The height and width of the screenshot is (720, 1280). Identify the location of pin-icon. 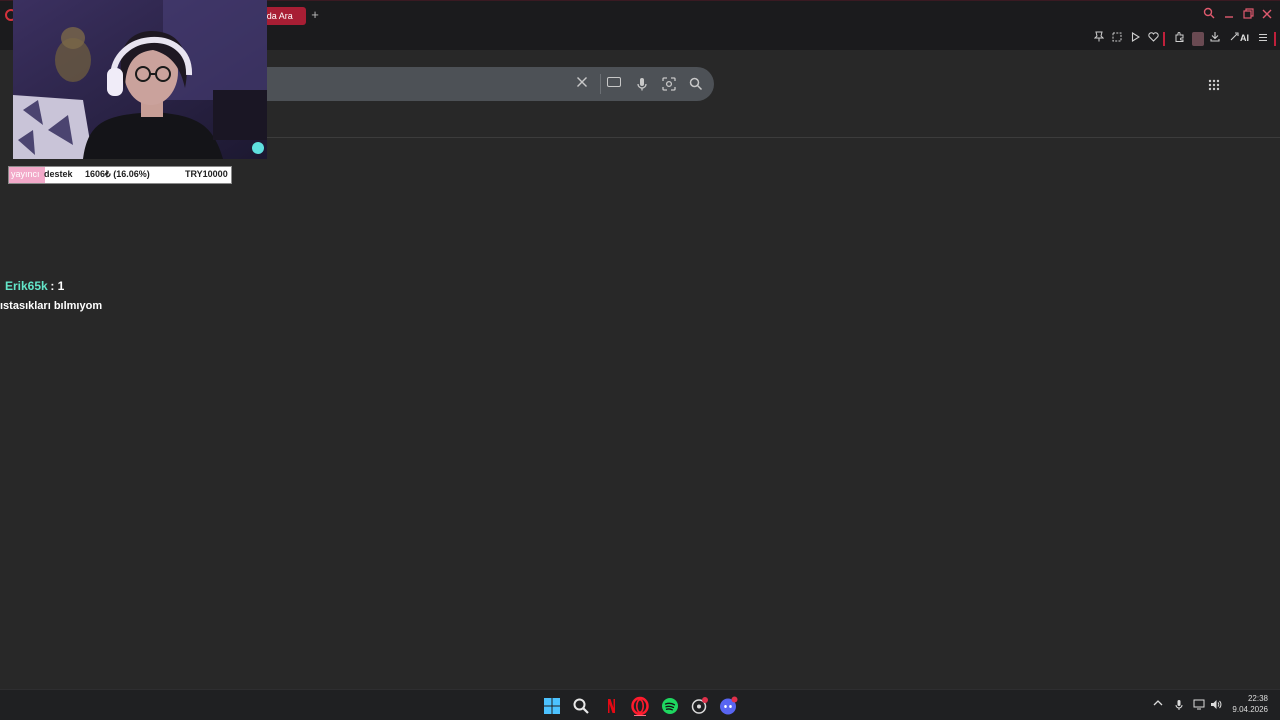
(1099, 39).